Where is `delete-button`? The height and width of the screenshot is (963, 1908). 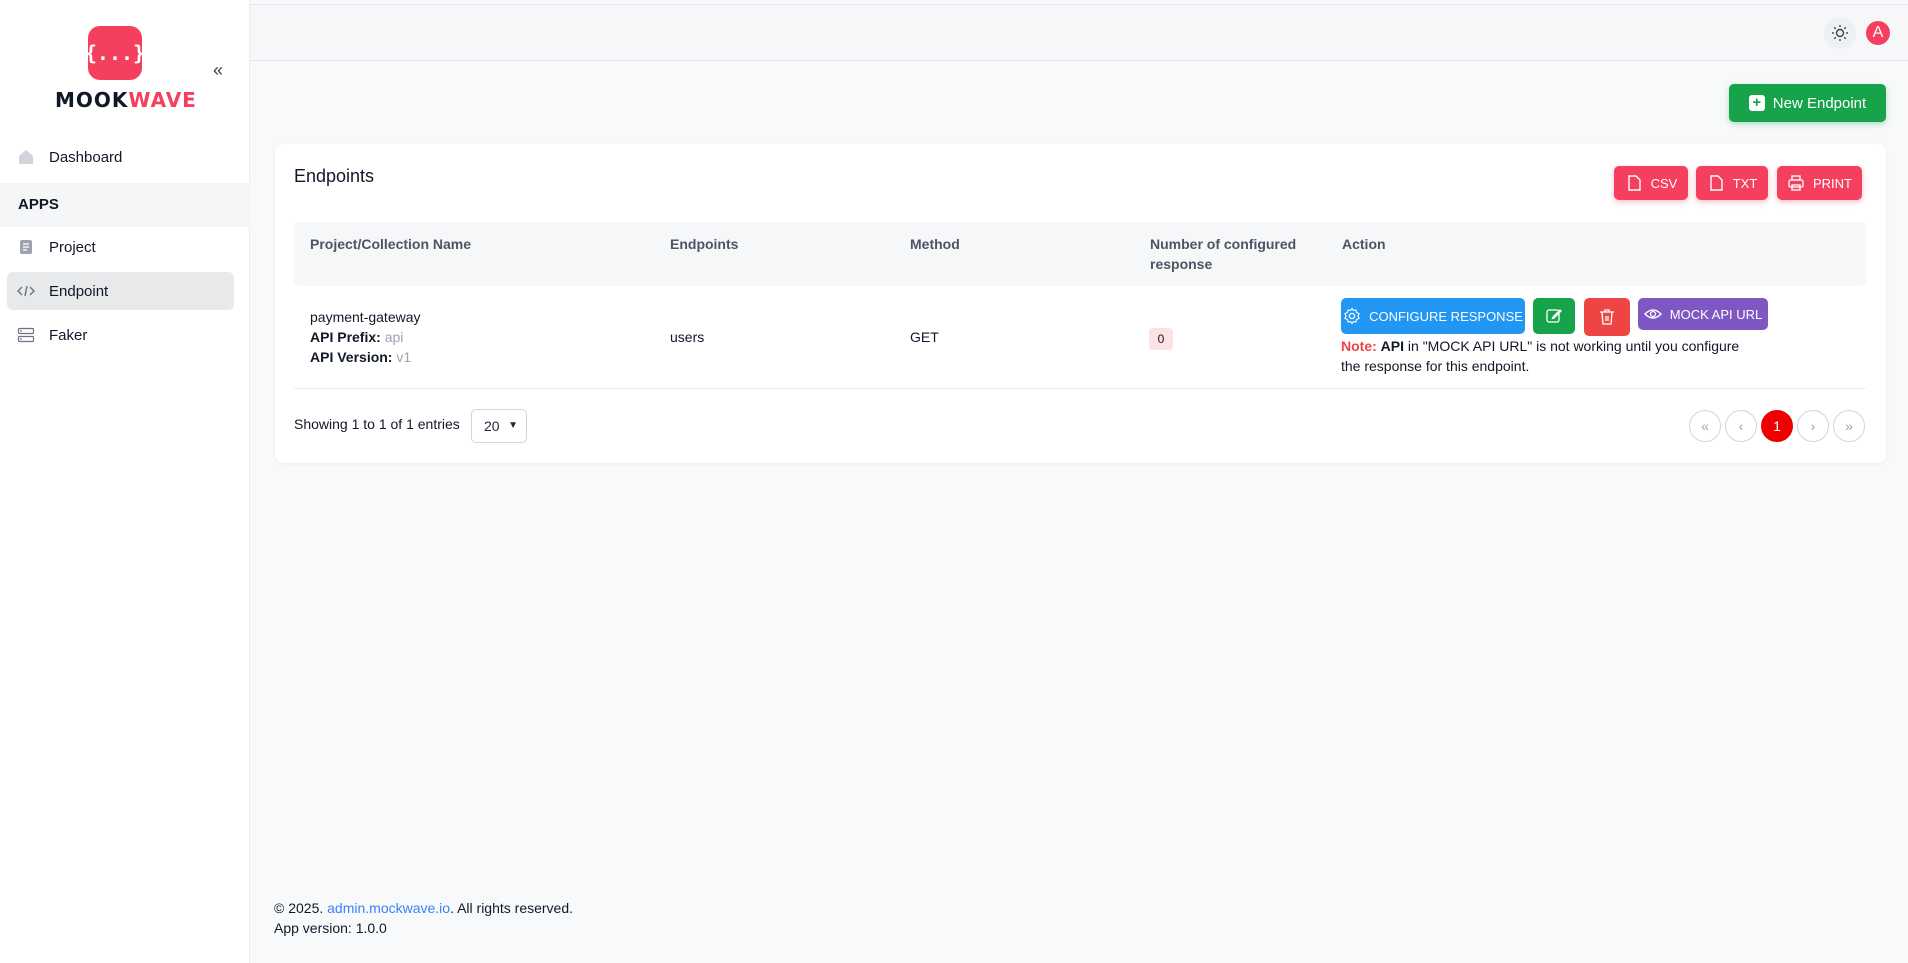 delete-button is located at coordinates (1607, 317).